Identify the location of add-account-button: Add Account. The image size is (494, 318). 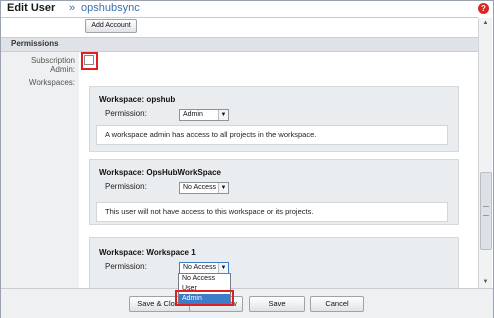
(111, 26).